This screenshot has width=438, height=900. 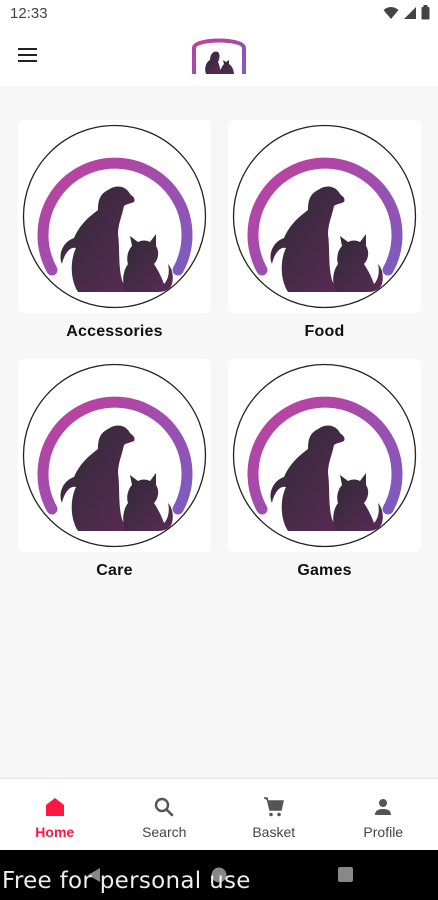 What do you see at coordinates (391, 12) in the screenshot?
I see `wifi-icon` at bounding box center [391, 12].